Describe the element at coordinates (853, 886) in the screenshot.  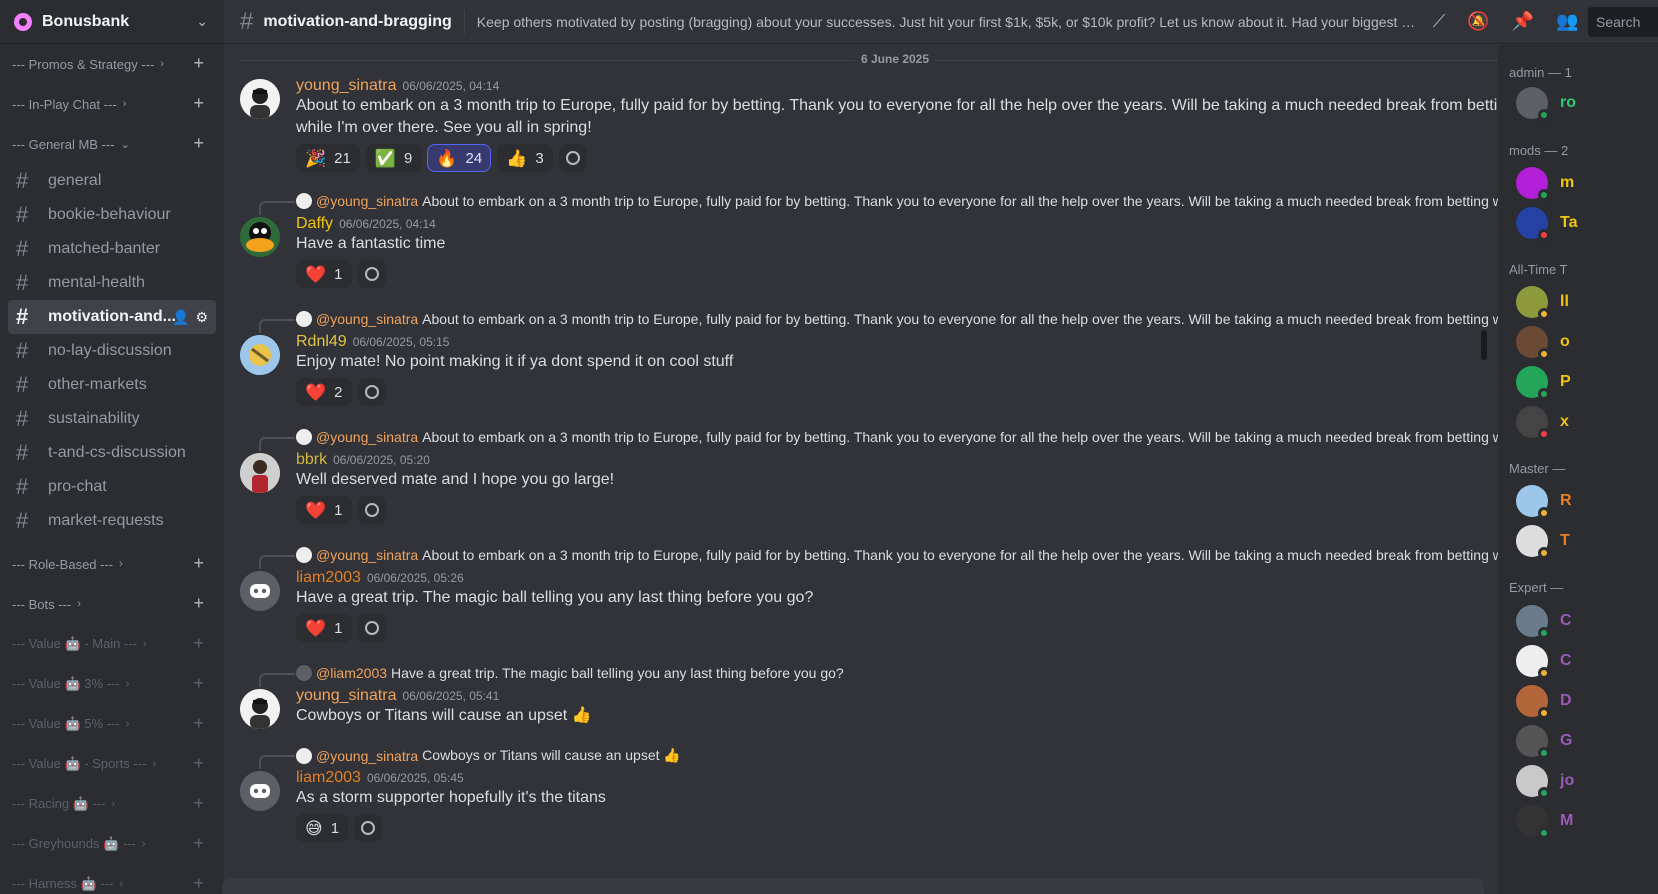
I see `message-composer` at that location.